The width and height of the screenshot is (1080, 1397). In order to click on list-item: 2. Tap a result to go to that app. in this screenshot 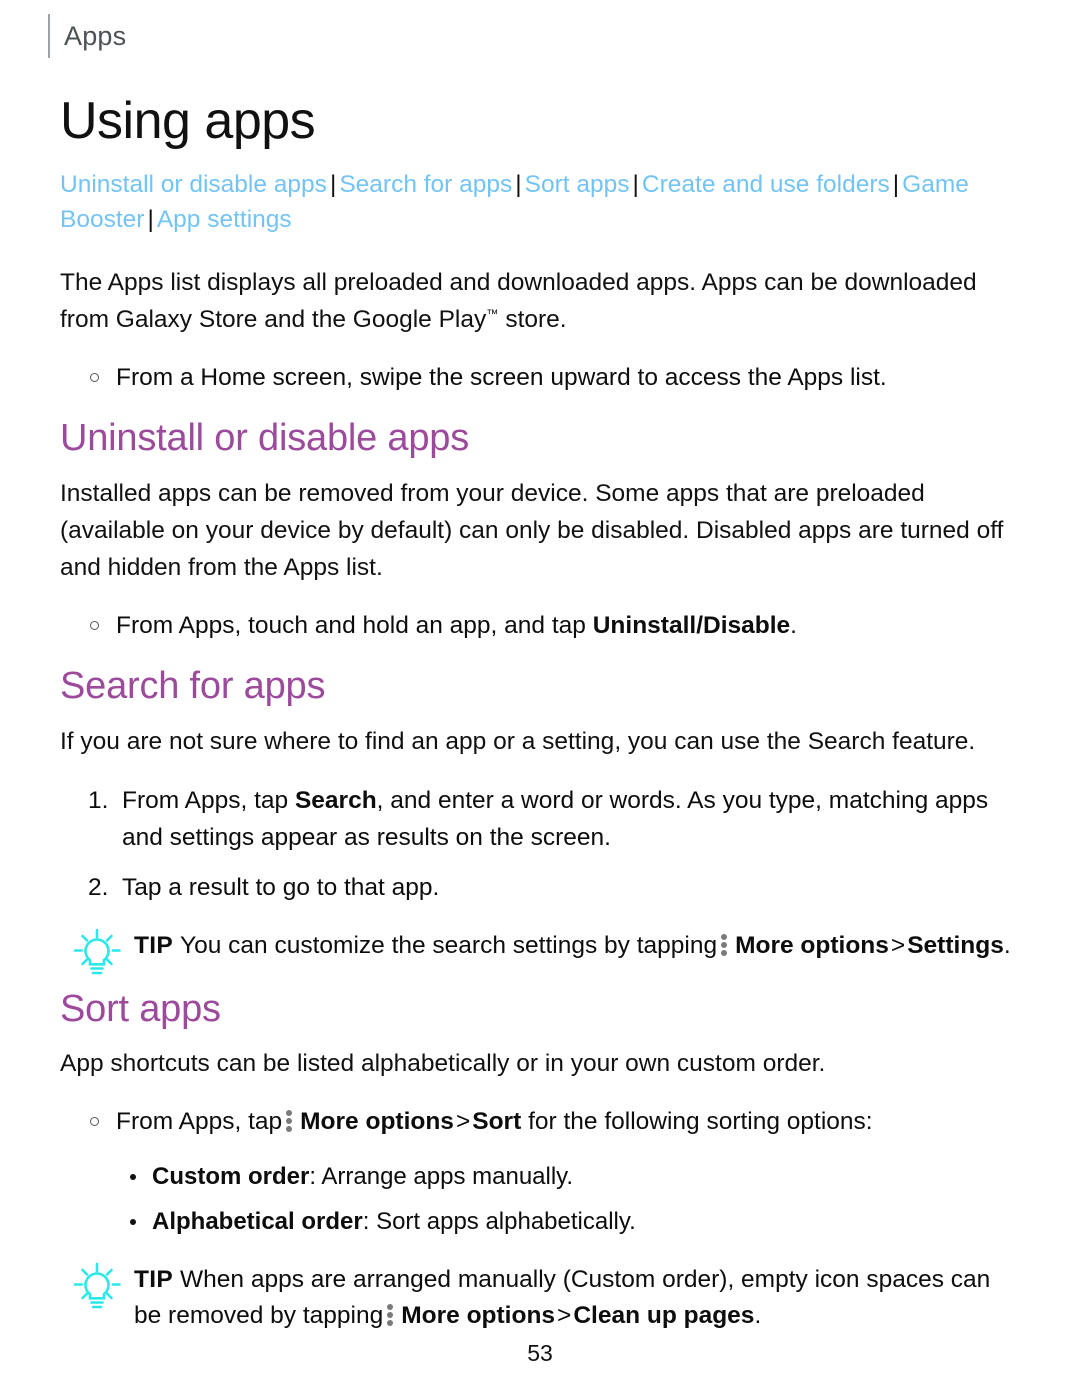, I will do `click(540, 887)`.